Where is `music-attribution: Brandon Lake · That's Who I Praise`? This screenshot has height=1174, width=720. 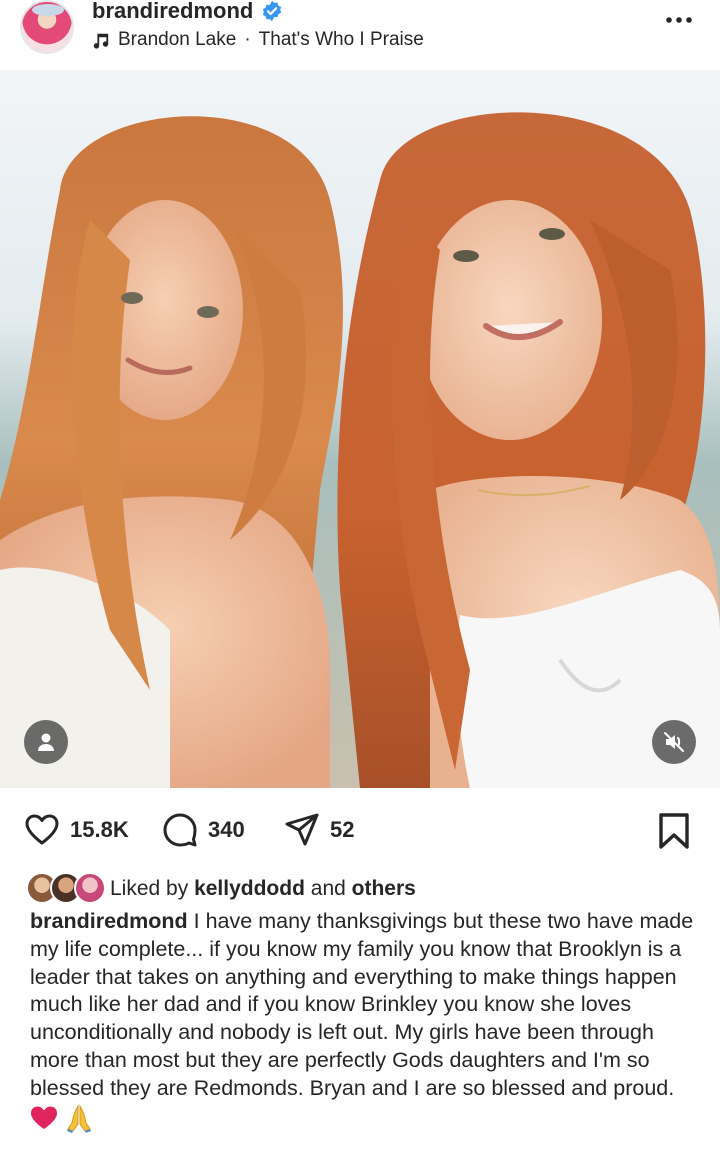
music-attribution: Brandon Lake · That's Who I Praise is located at coordinates (258, 40).